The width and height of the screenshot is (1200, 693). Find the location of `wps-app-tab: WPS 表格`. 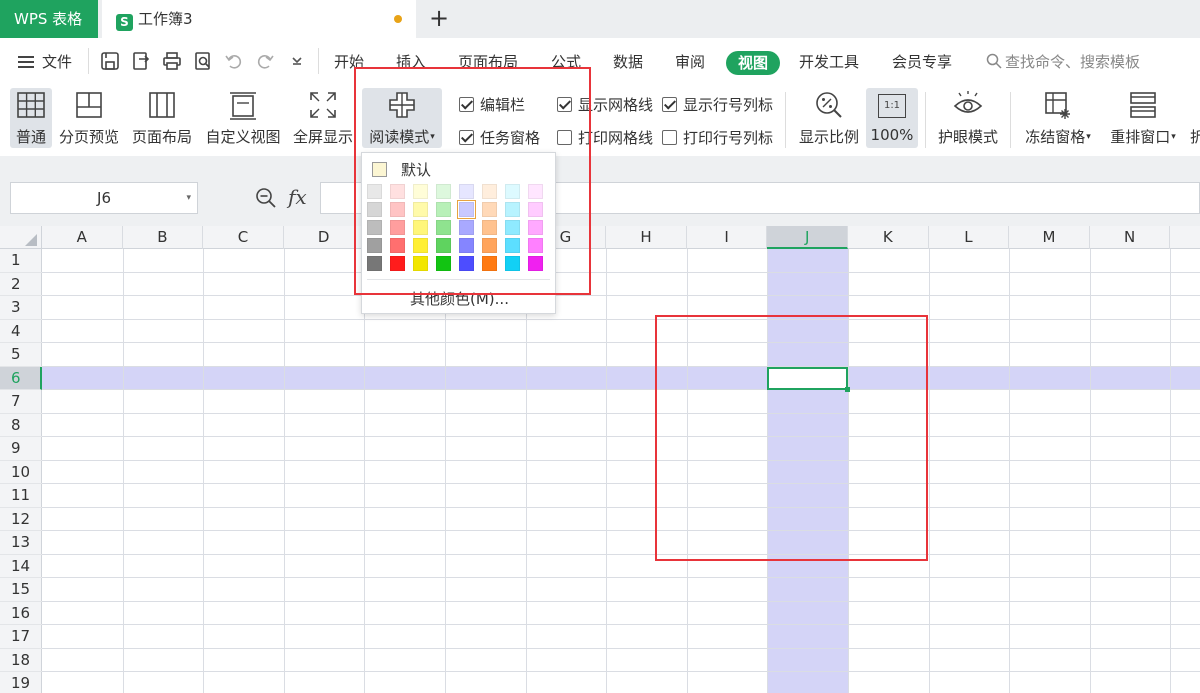

wps-app-tab: WPS 表格 is located at coordinates (49, 19).